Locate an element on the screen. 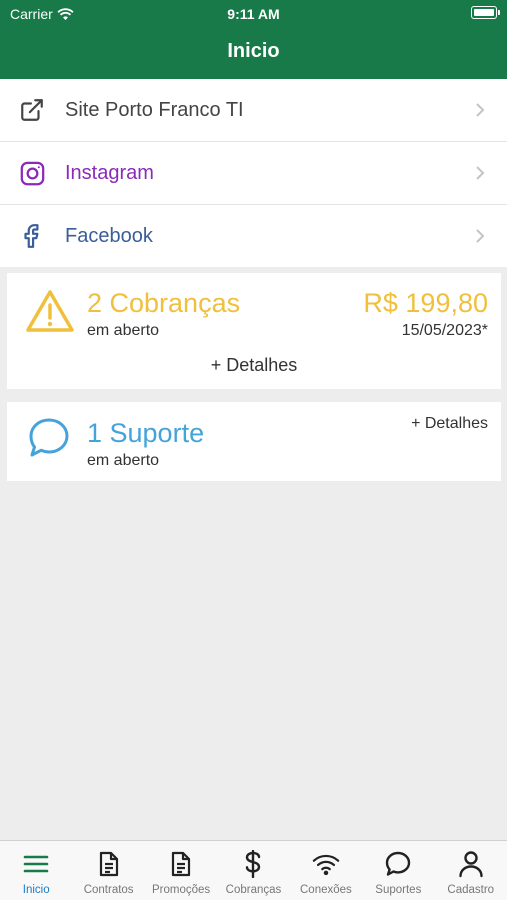  chat-bubble-icon is located at coordinates (49, 437).